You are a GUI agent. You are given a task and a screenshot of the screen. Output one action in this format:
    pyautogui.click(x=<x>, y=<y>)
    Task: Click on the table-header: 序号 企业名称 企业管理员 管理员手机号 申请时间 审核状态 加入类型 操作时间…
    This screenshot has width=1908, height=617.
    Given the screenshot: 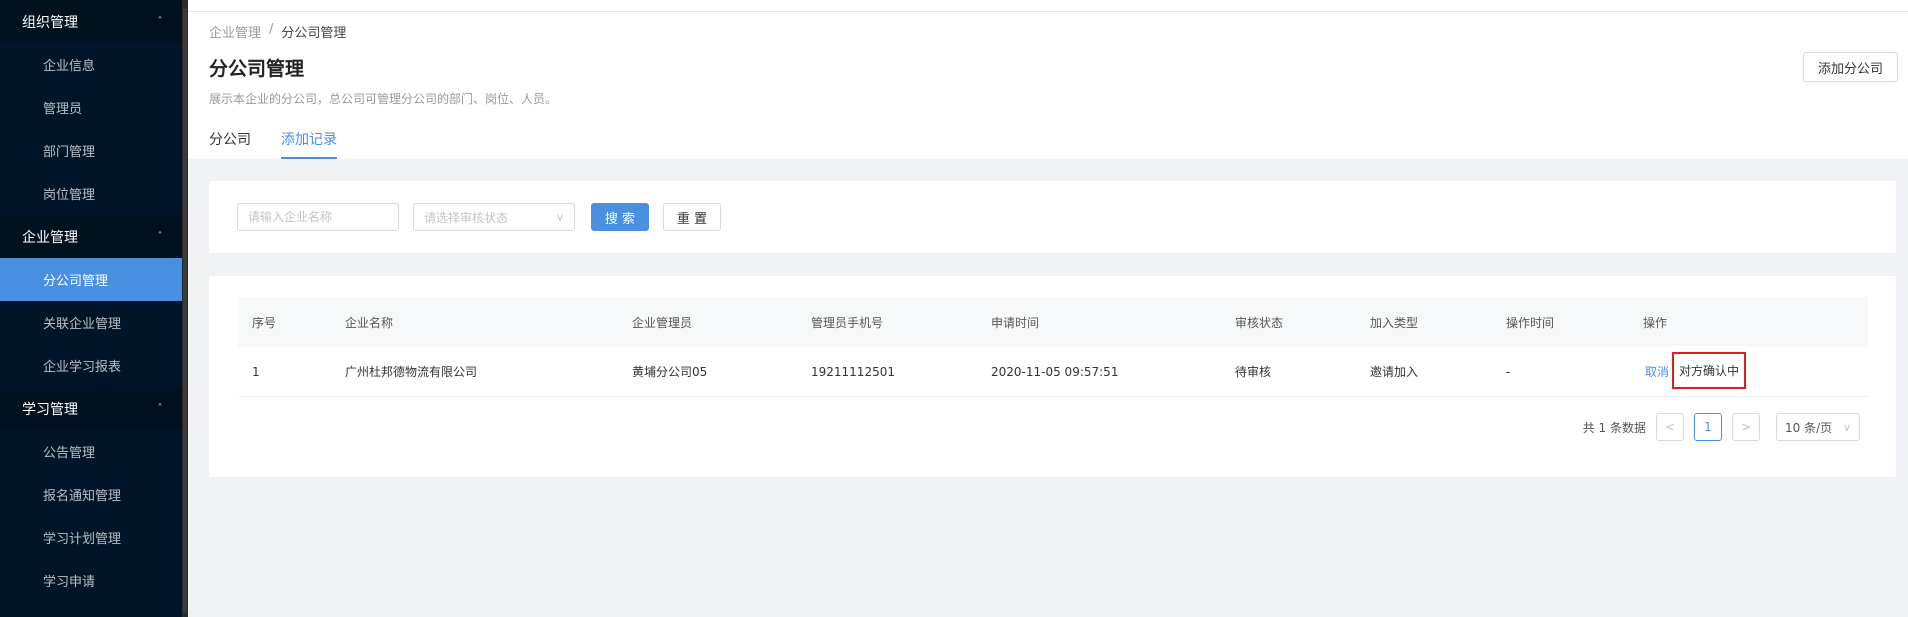 What is the action you would take?
    pyautogui.click(x=1053, y=322)
    